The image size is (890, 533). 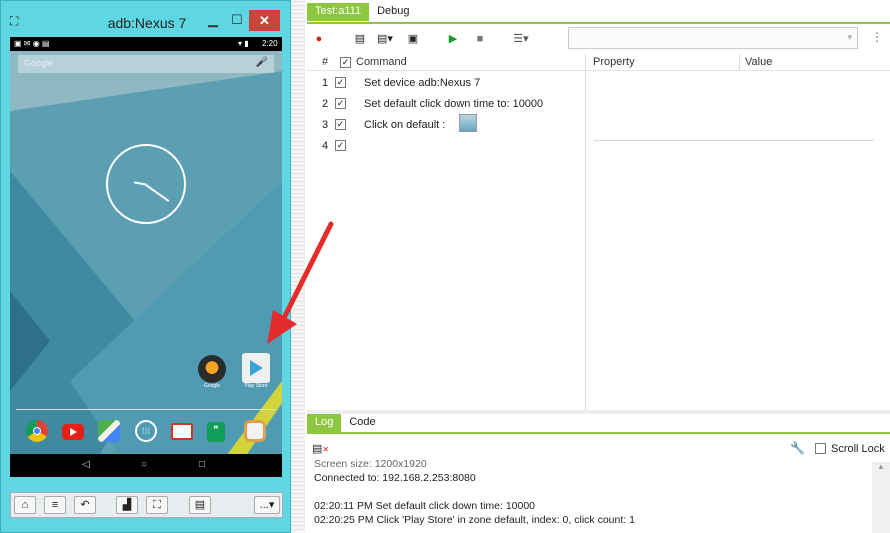 I want to click on device-combo: ▾, so click(x=713, y=38).